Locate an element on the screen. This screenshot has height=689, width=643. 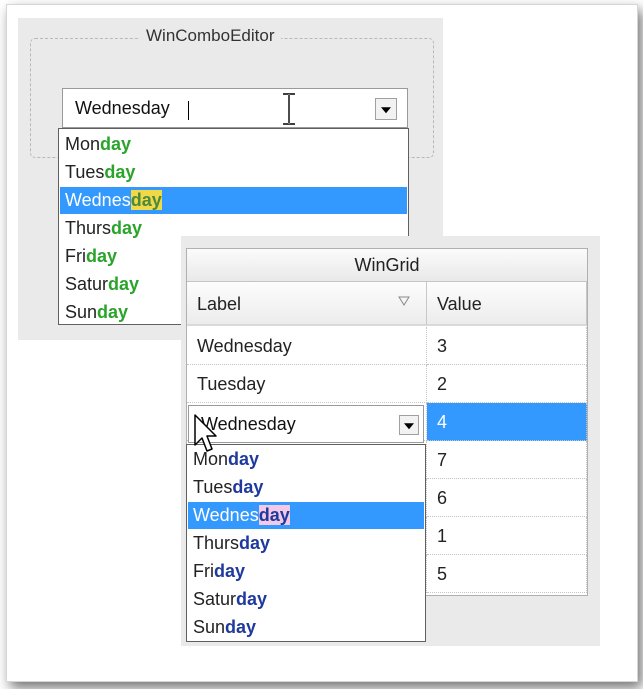
grid-cell-label: Wednesday is located at coordinates (307, 346).